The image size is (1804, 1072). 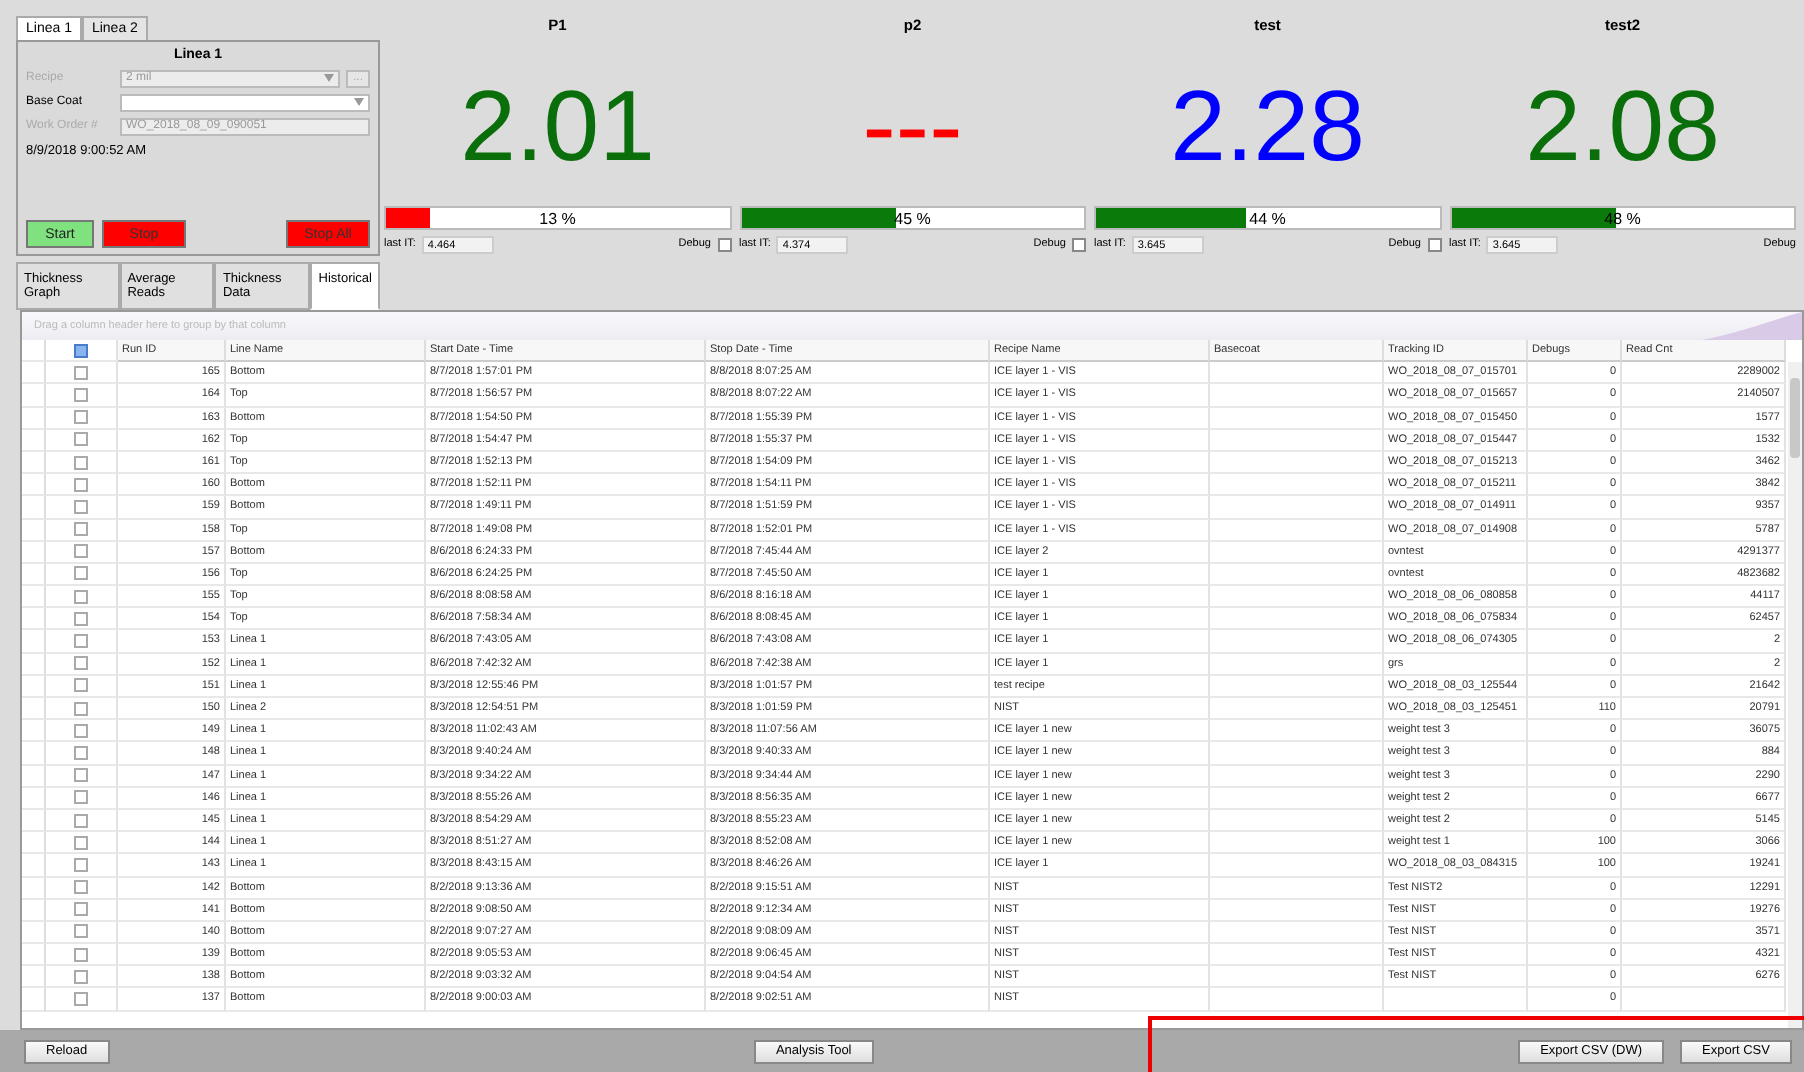 I want to click on gauge-reading: 2.28, so click(x=1267, y=130).